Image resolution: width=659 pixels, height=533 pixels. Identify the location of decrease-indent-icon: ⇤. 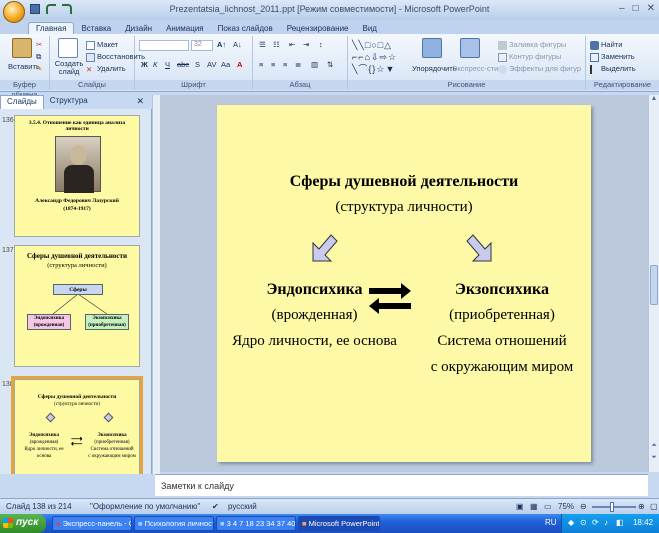
(292, 44).